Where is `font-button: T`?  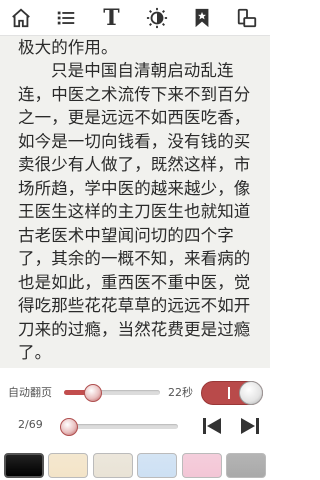
font-button: T is located at coordinates (111, 18).